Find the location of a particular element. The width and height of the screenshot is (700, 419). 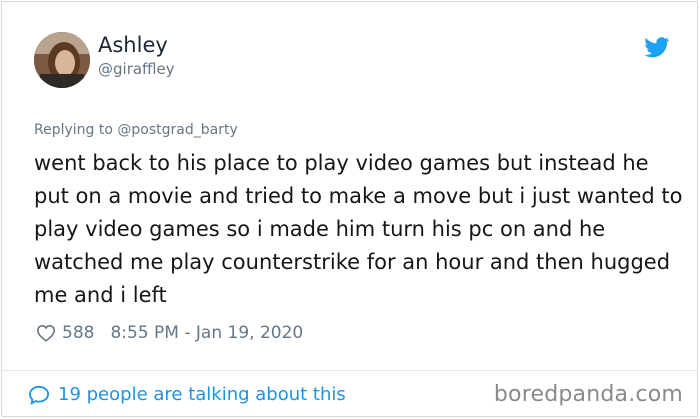

avatar is located at coordinates (62, 60).